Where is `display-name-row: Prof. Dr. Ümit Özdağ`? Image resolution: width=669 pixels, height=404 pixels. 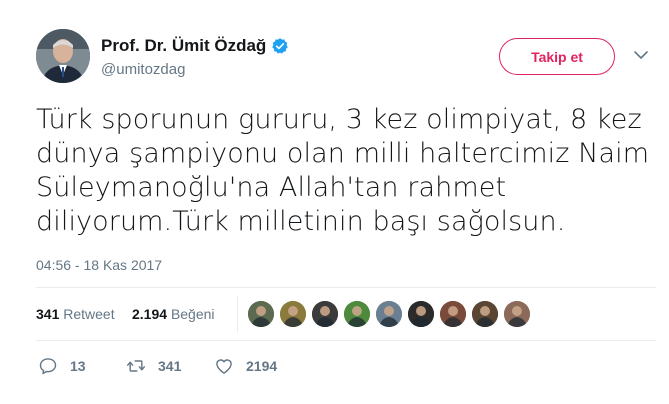
display-name-row: Prof. Dr. Ümit Özdağ is located at coordinates (195, 46).